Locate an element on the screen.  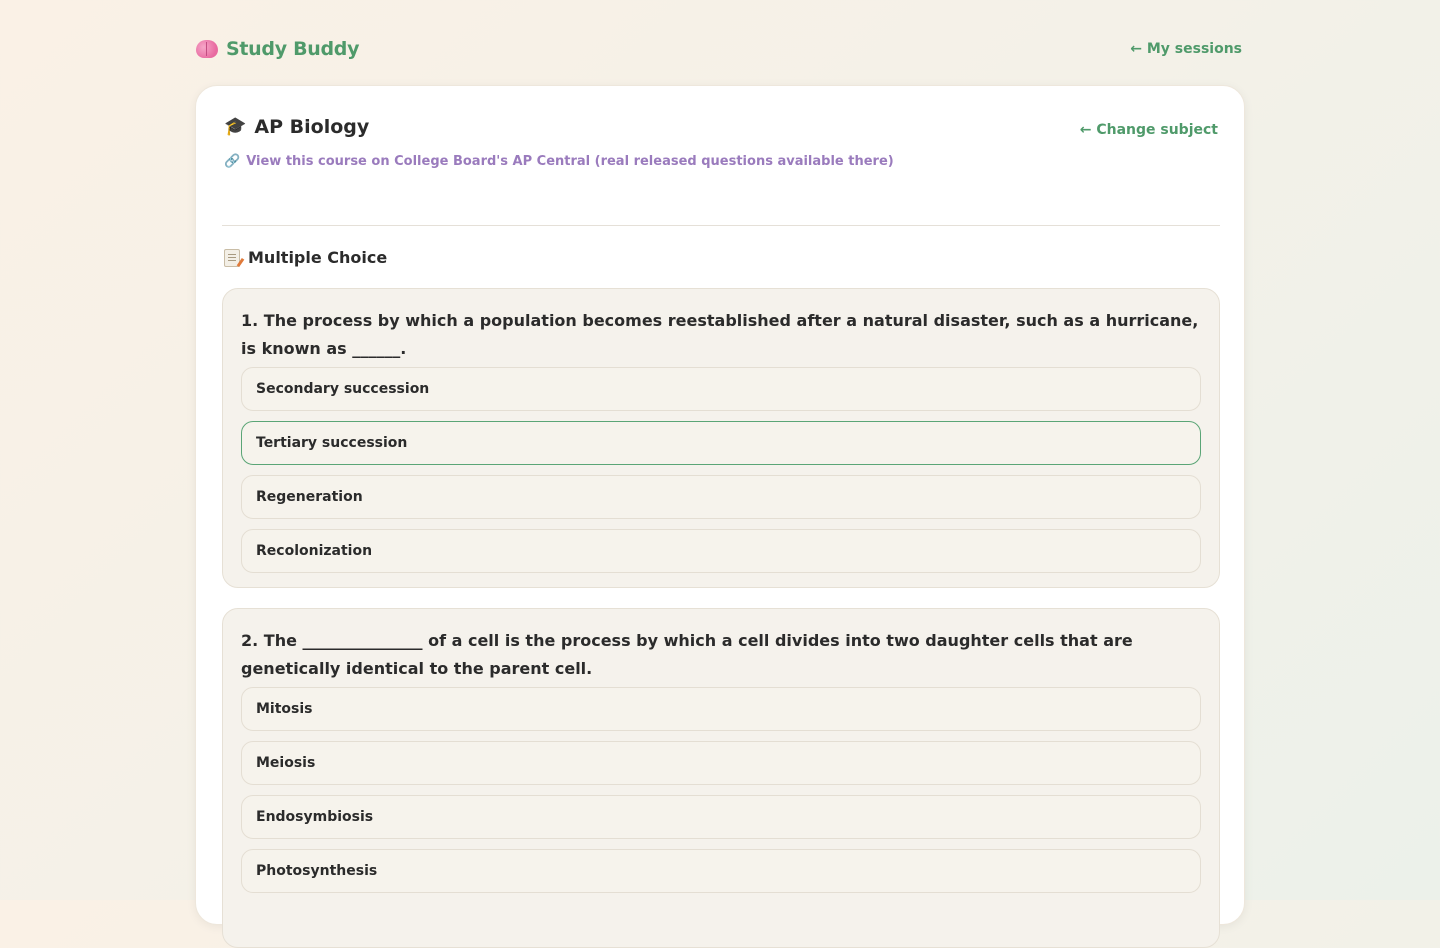
brain-icon is located at coordinates (207, 49).